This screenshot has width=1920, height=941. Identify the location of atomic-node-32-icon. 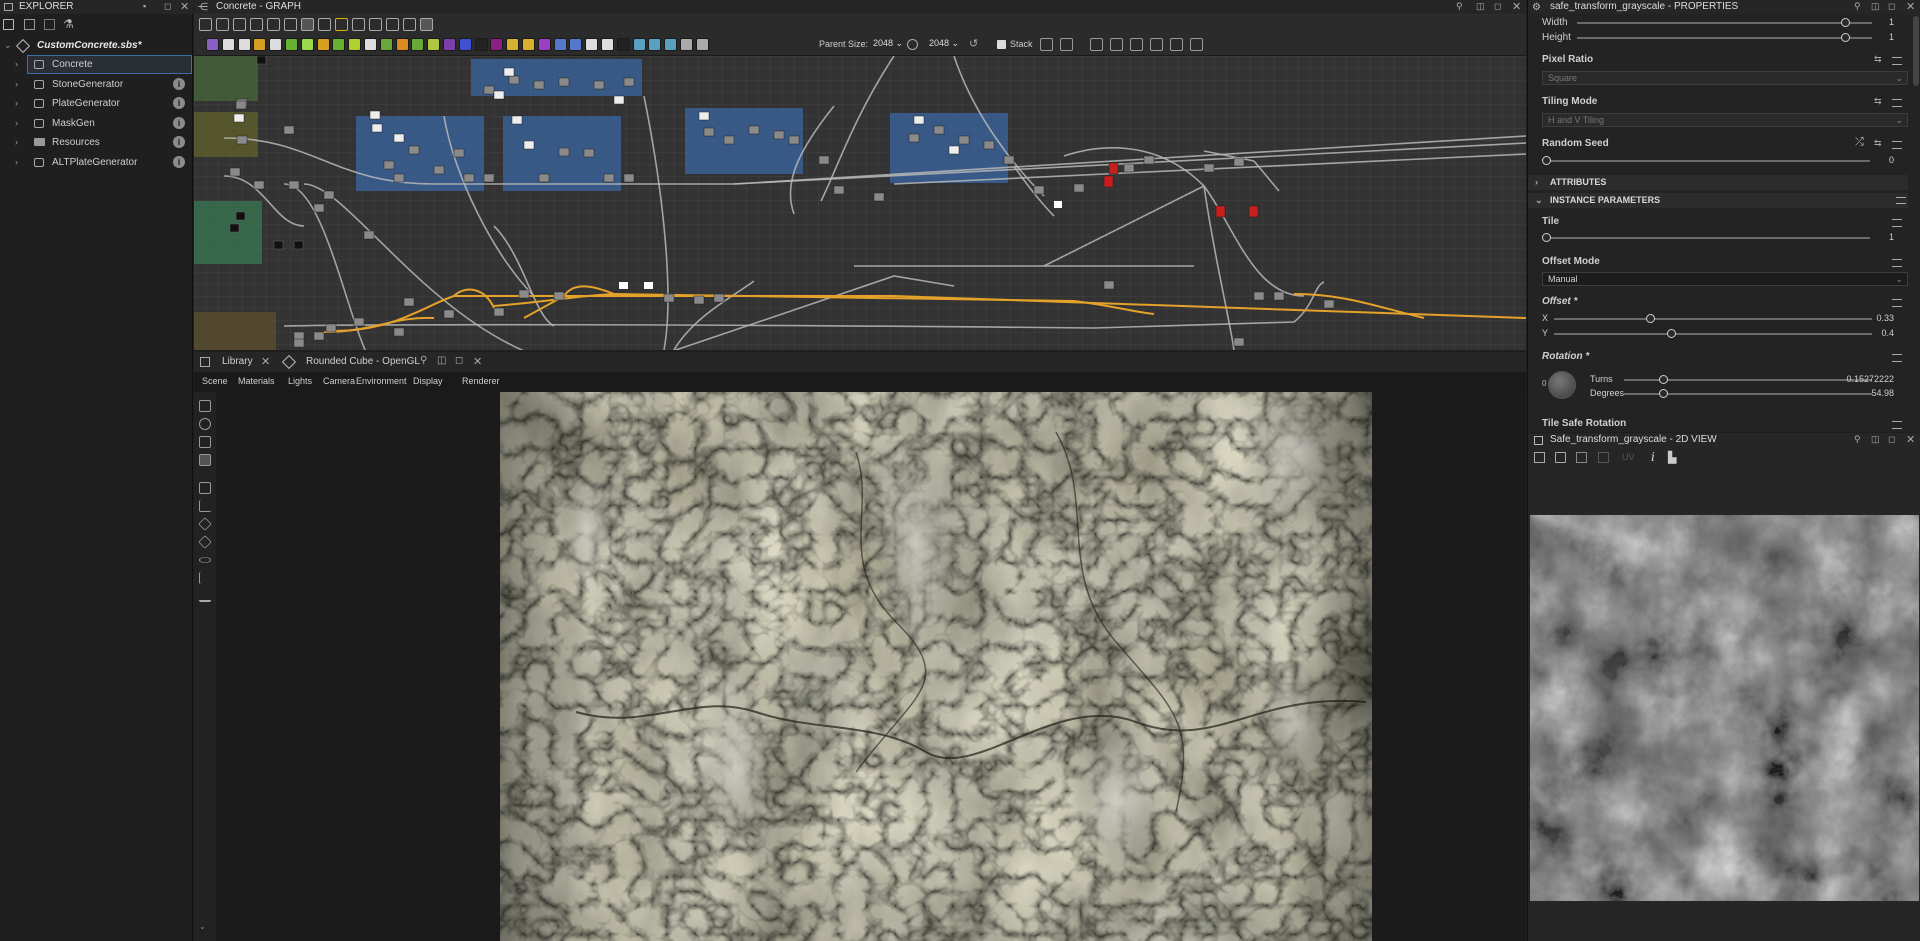
(702, 44).